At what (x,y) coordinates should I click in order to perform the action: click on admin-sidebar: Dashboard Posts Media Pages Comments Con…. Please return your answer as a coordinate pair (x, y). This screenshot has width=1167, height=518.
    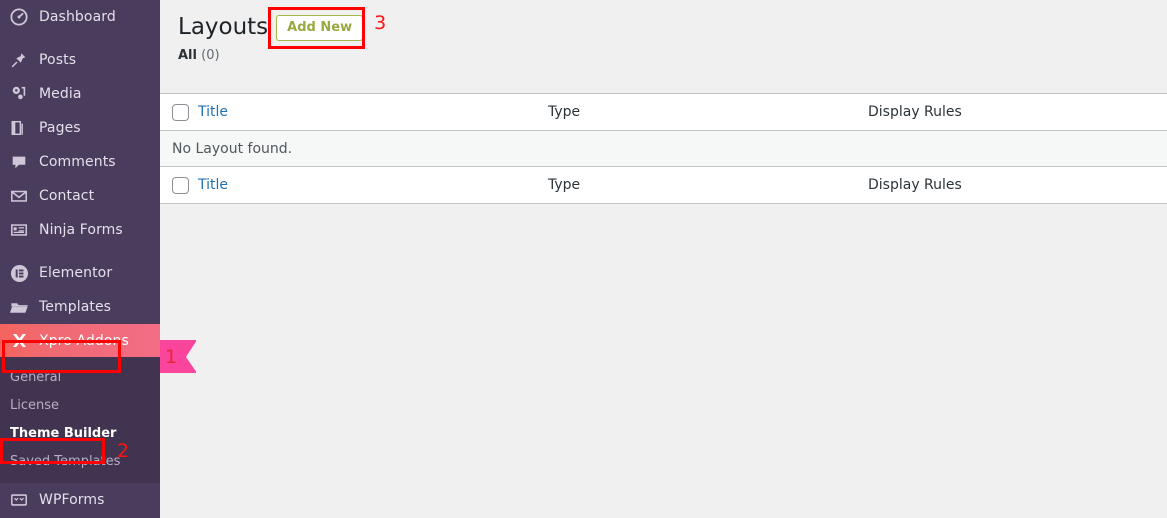
    Looking at the image, I should click on (80, 259).